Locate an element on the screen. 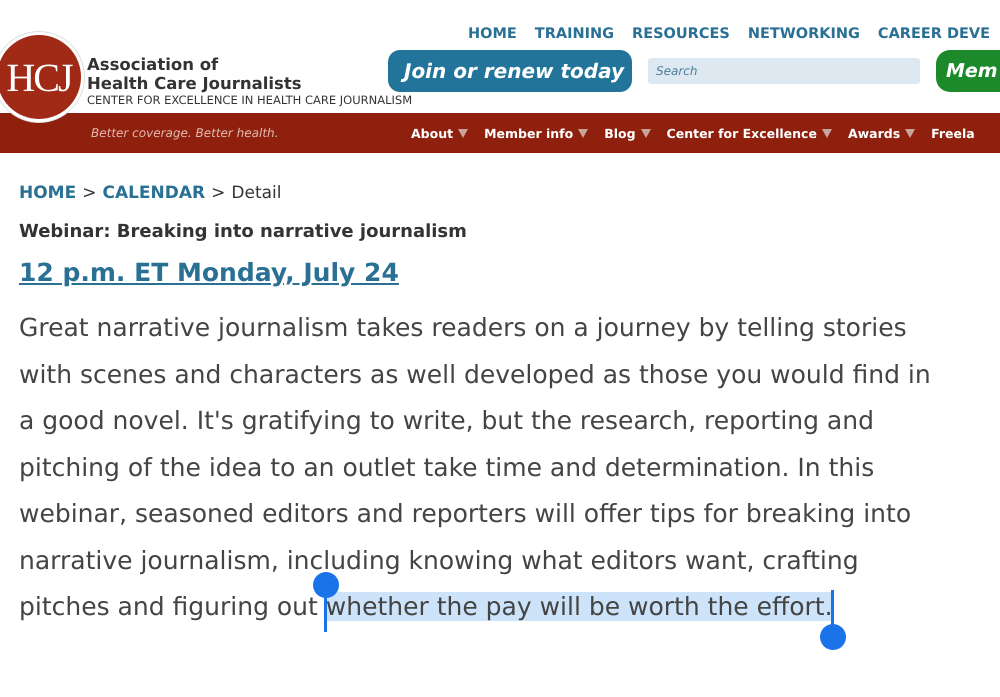 The height and width of the screenshot is (697, 1000). event-time-link: 12 p.m. ET Monday, July 24 is located at coordinates (209, 272).